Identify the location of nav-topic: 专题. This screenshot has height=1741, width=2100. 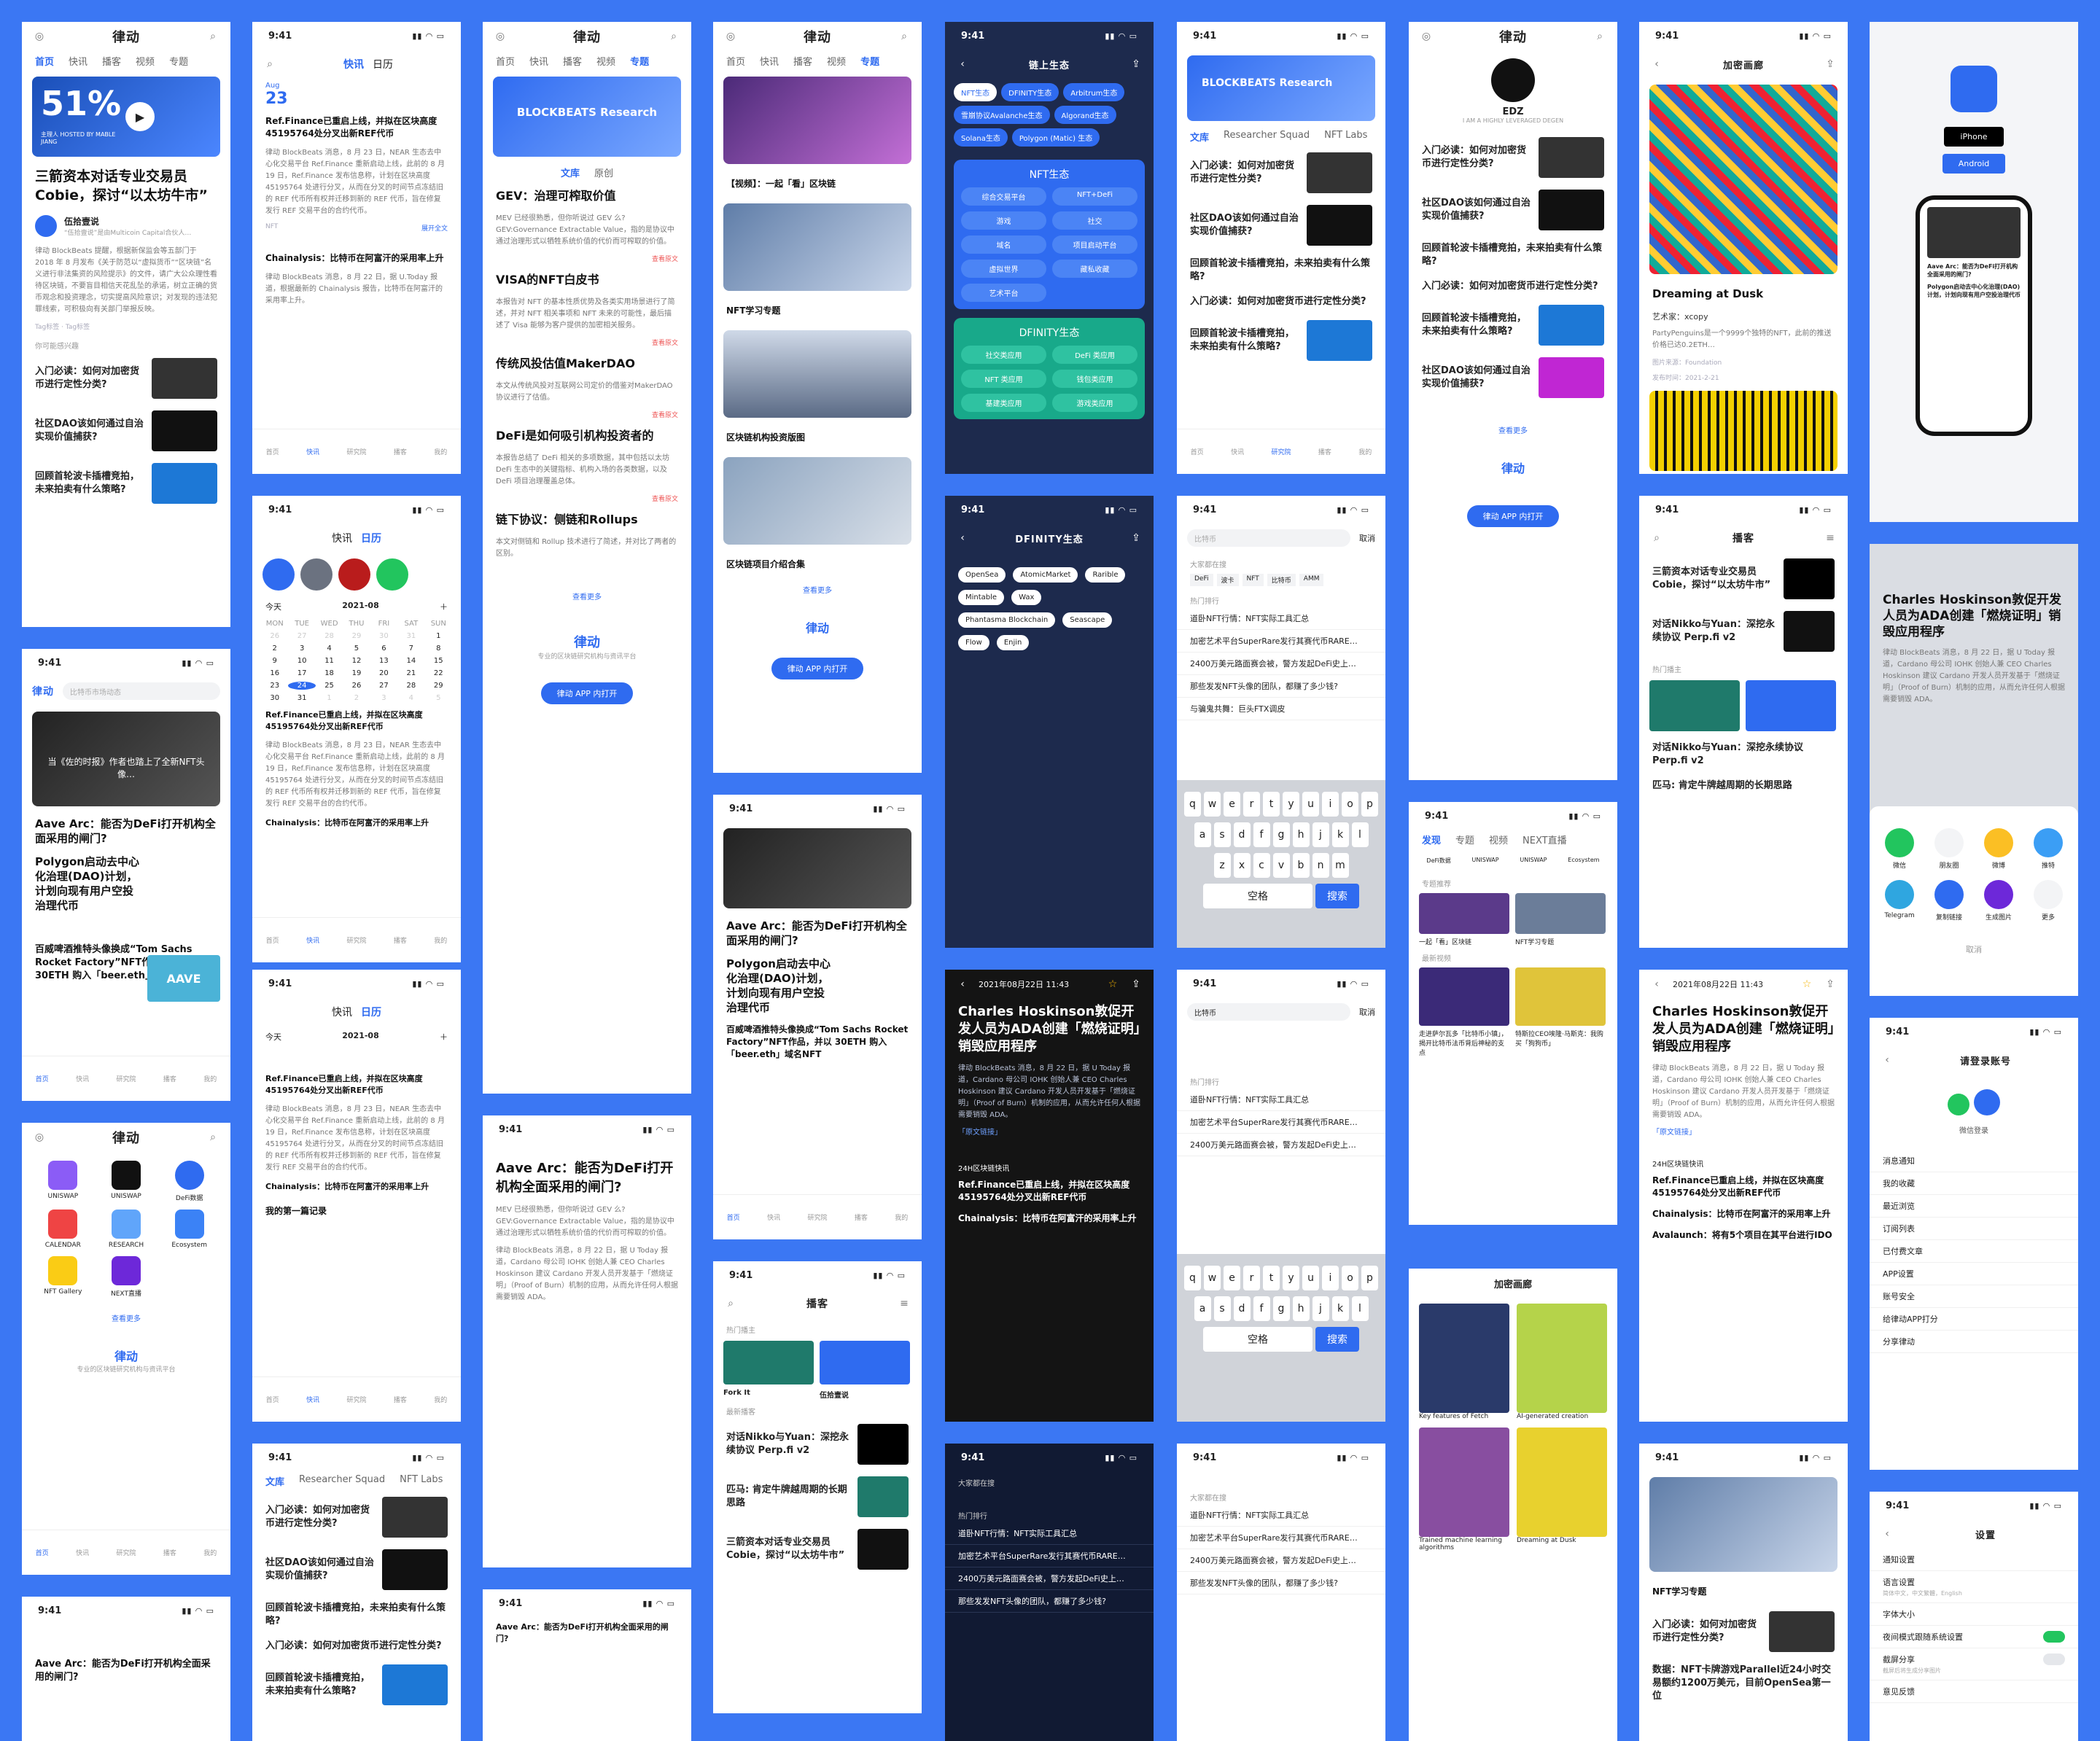
(178, 61).